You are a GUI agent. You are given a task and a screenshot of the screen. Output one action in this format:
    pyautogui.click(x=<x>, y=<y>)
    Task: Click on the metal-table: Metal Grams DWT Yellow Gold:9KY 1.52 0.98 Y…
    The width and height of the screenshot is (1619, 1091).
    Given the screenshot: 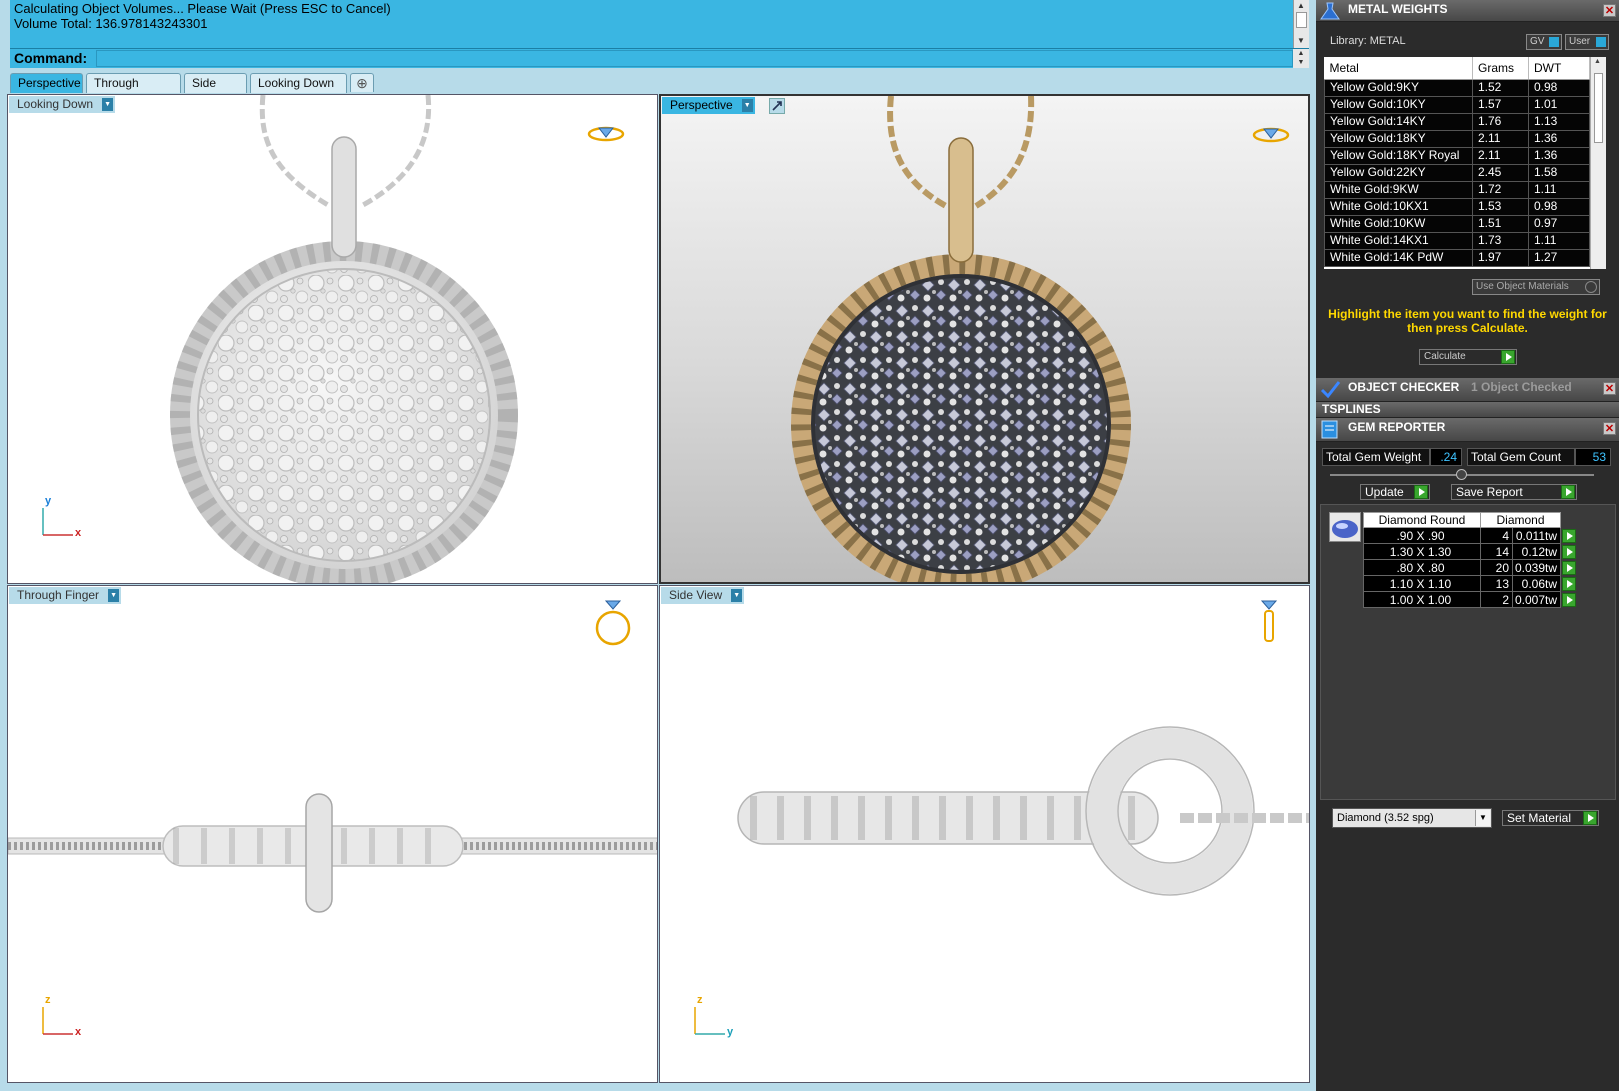 What is the action you would take?
    pyautogui.click(x=1465, y=163)
    